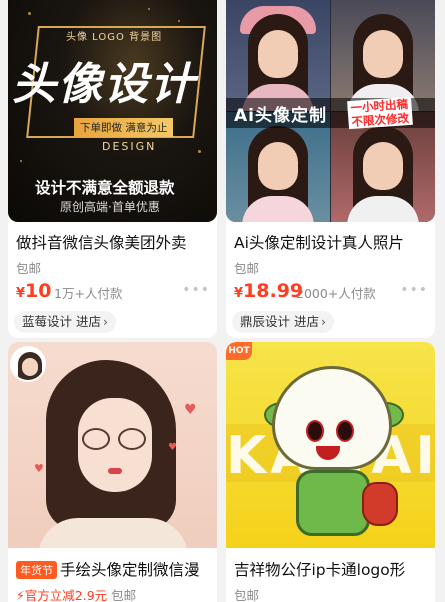 The image size is (445, 602). What do you see at coordinates (380, 113) in the screenshot?
I see `image-note: 一小时出稿 不限次修改` at bounding box center [380, 113].